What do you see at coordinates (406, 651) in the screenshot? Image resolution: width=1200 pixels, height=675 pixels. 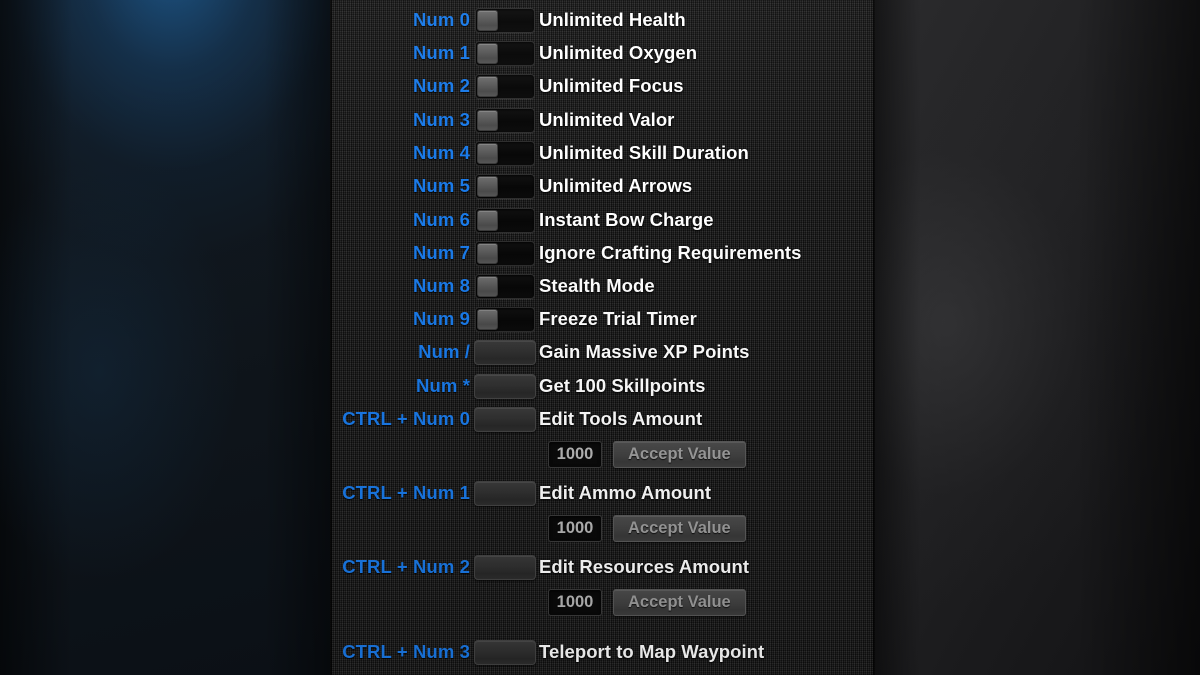 I see `hotkey-label: CTRL + Num 3` at bounding box center [406, 651].